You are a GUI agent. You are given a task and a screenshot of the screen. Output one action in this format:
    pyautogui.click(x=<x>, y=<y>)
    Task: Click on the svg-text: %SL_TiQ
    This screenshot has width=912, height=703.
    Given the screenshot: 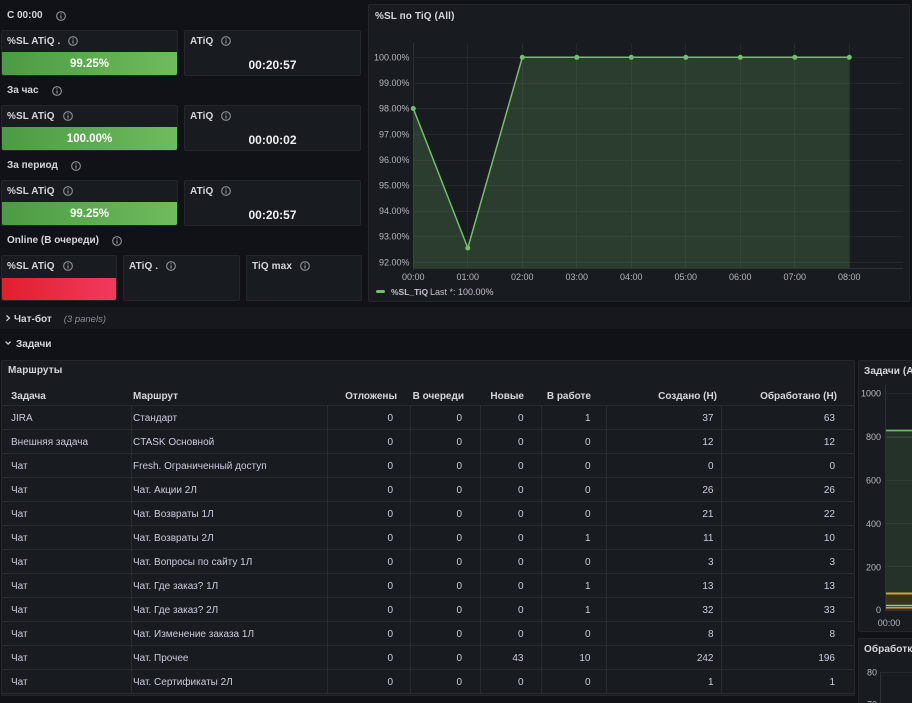 What is the action you would take?
    pyautogui.click(x=410, y=292)
    